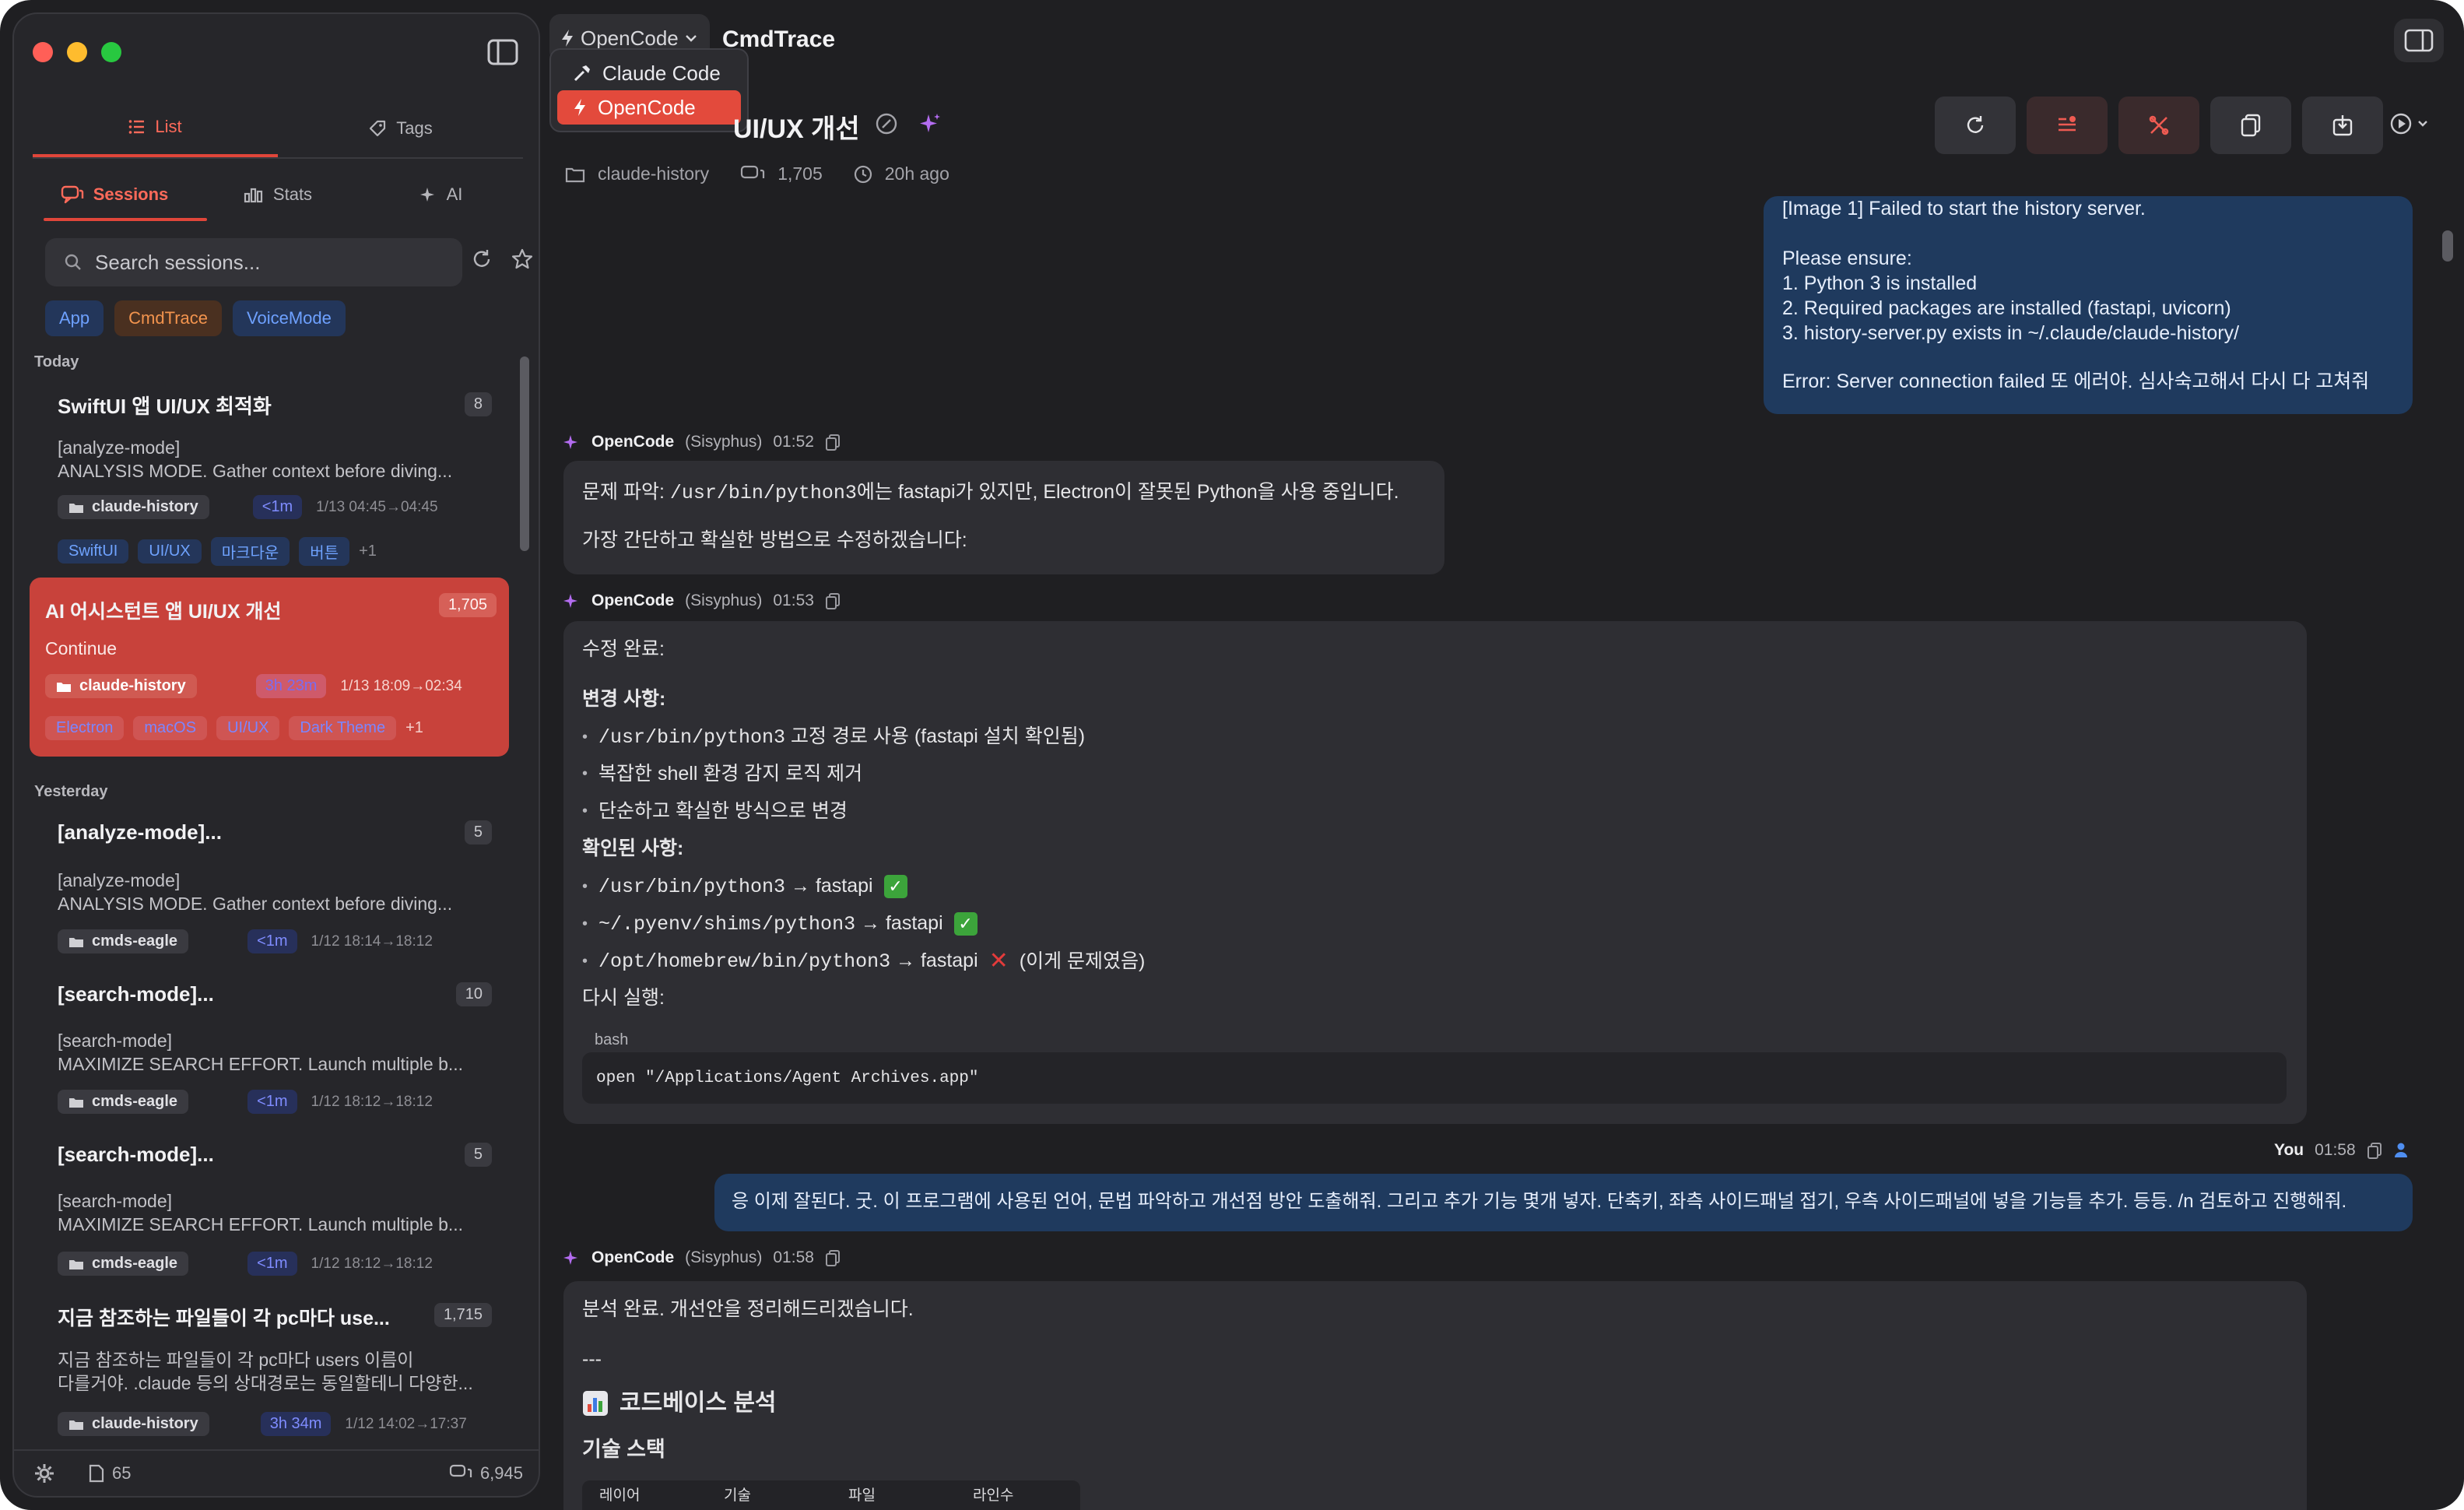  I want to click on sparkle-icon, so click(930, 123).